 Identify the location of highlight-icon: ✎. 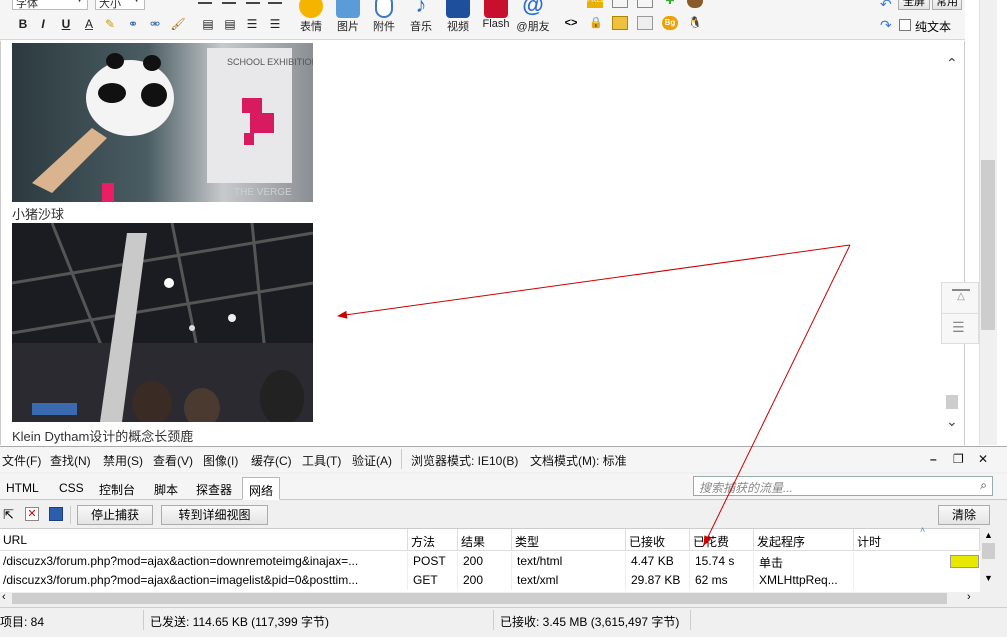
(110, 24).